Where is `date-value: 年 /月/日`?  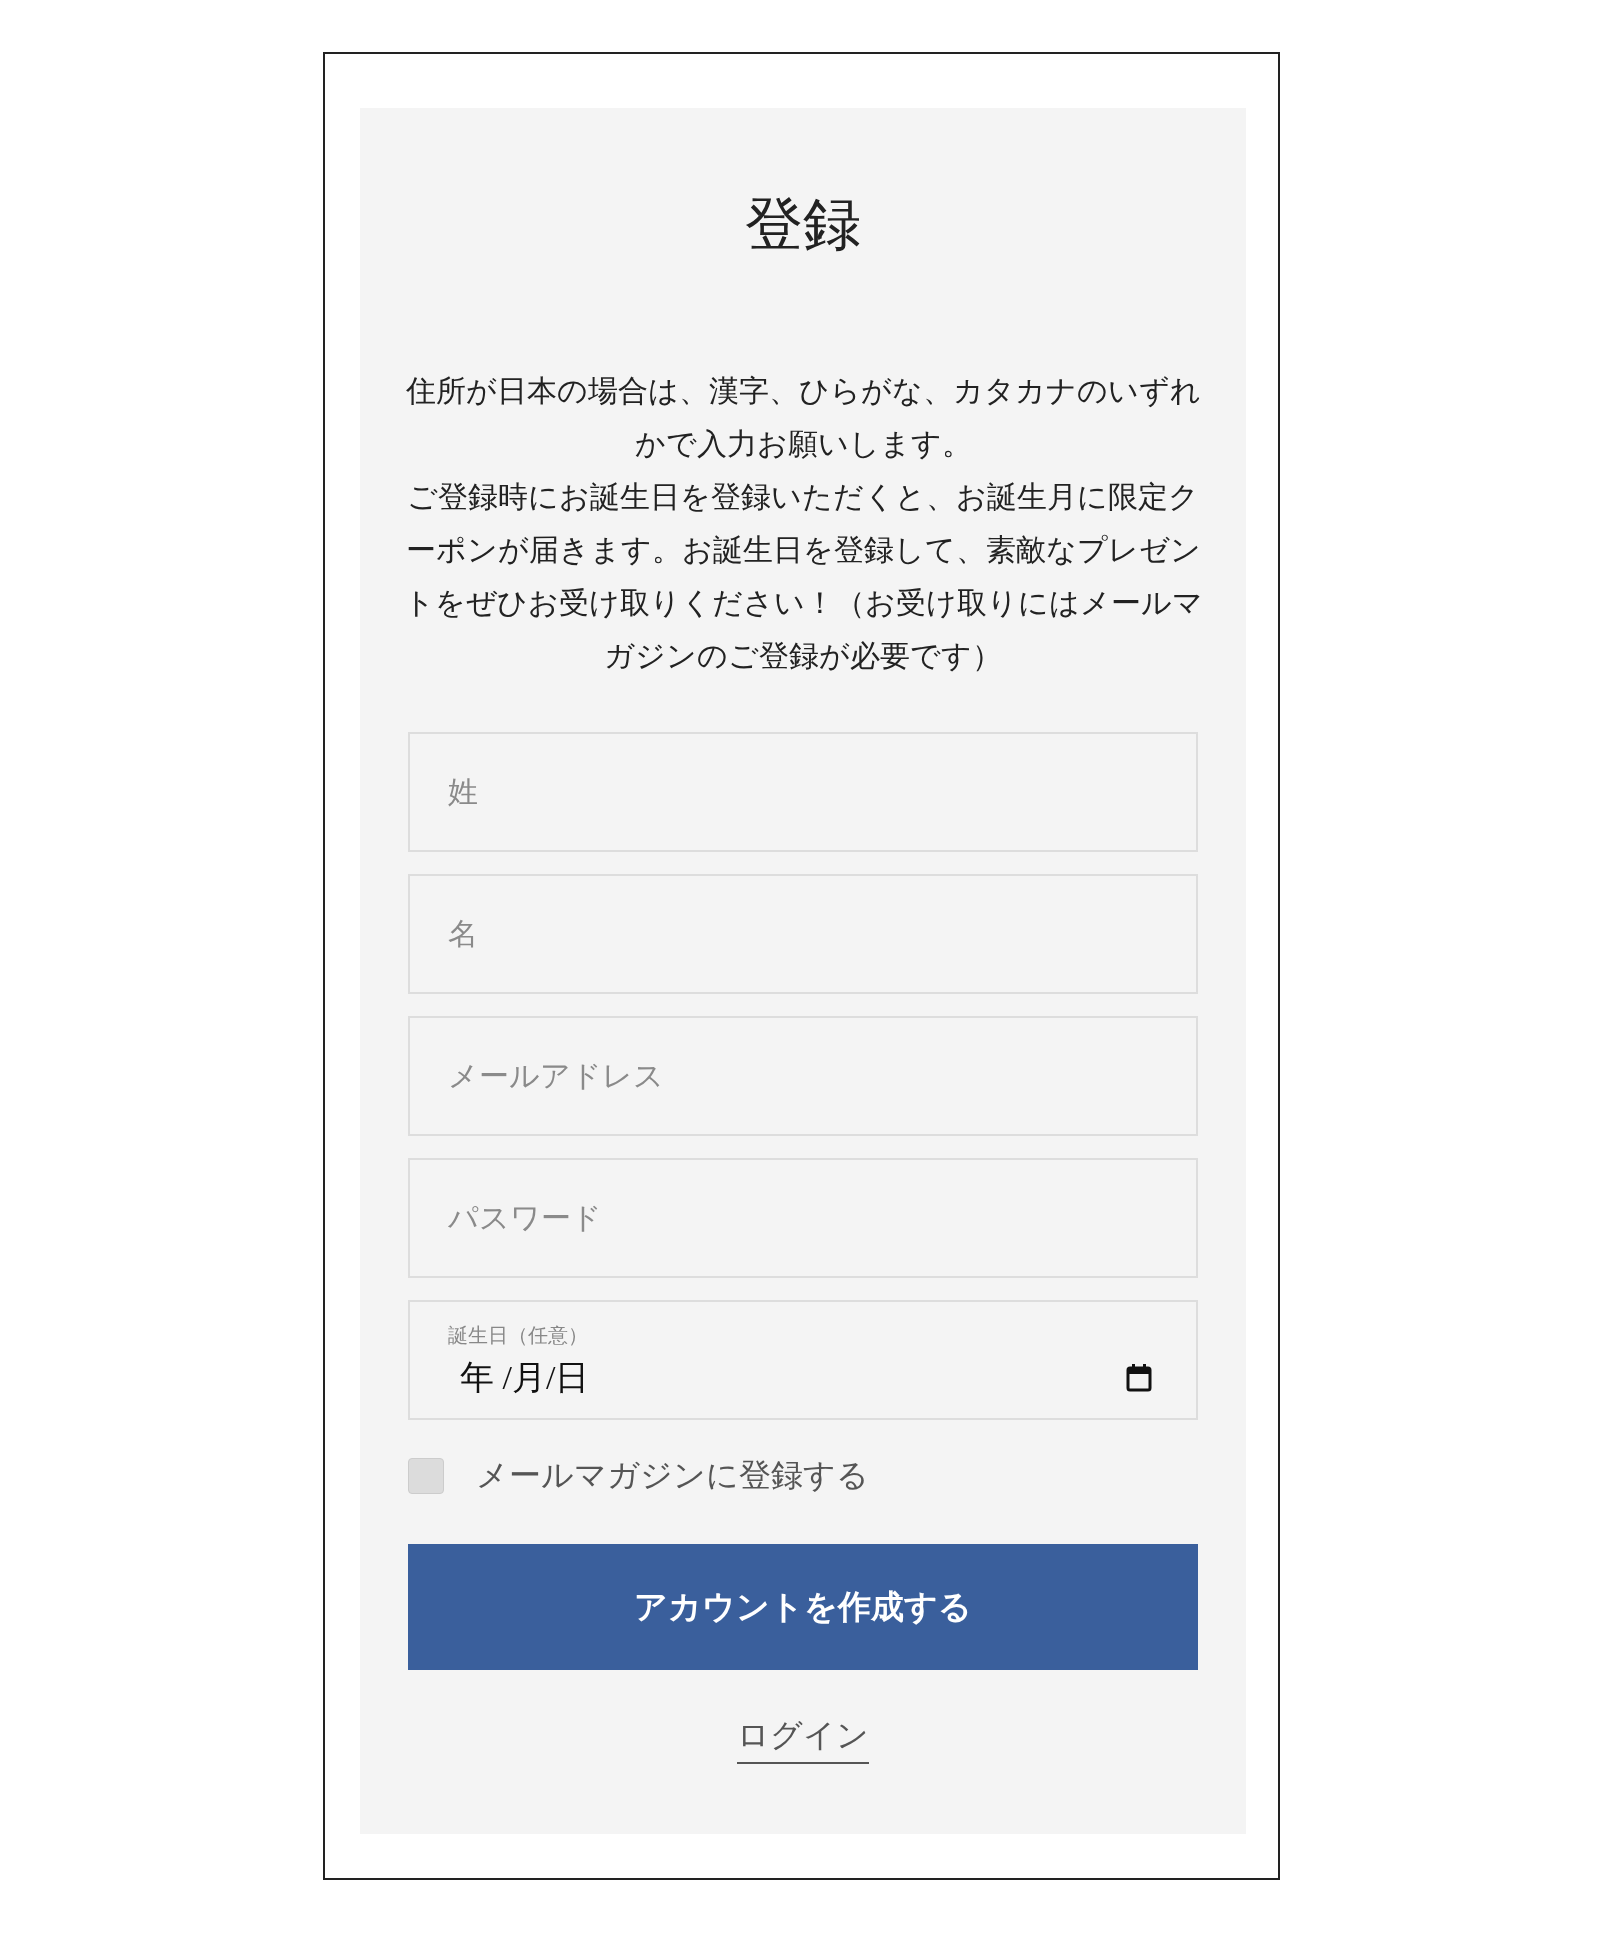
date-value: 年 /月/日 is located at coordinates (525, 1378).